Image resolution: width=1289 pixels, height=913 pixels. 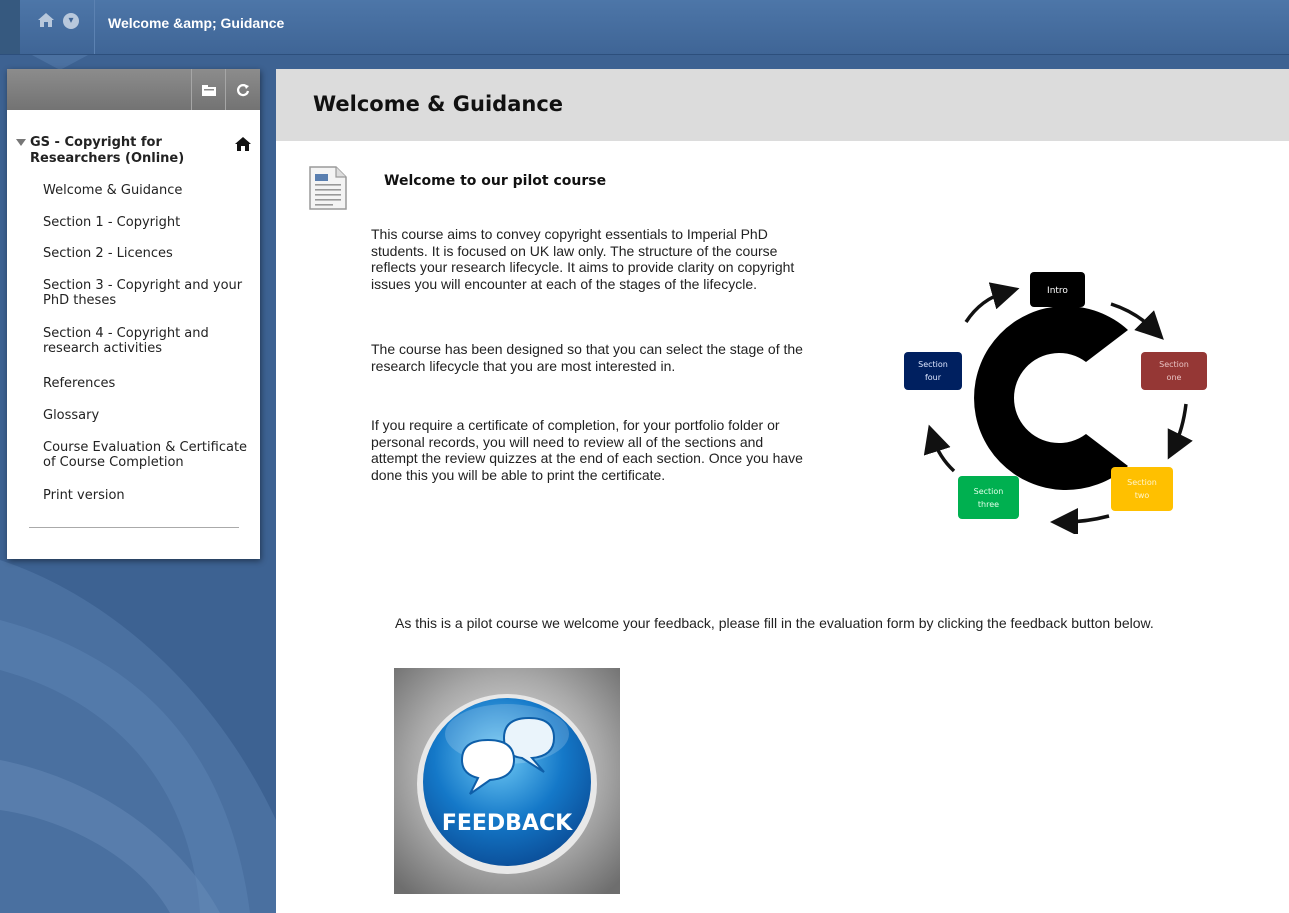 What do you see at coordinates (46, 20) in the screenshot?
I see `home-icon` at bounding box center [46, 20].